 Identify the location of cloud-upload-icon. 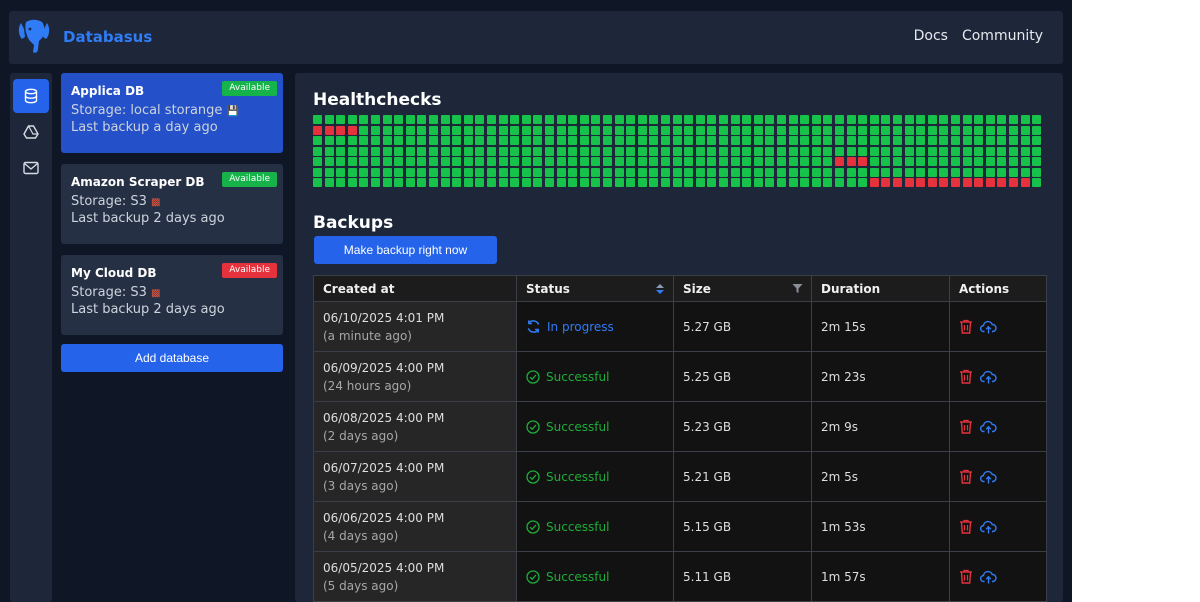
(988, 527).